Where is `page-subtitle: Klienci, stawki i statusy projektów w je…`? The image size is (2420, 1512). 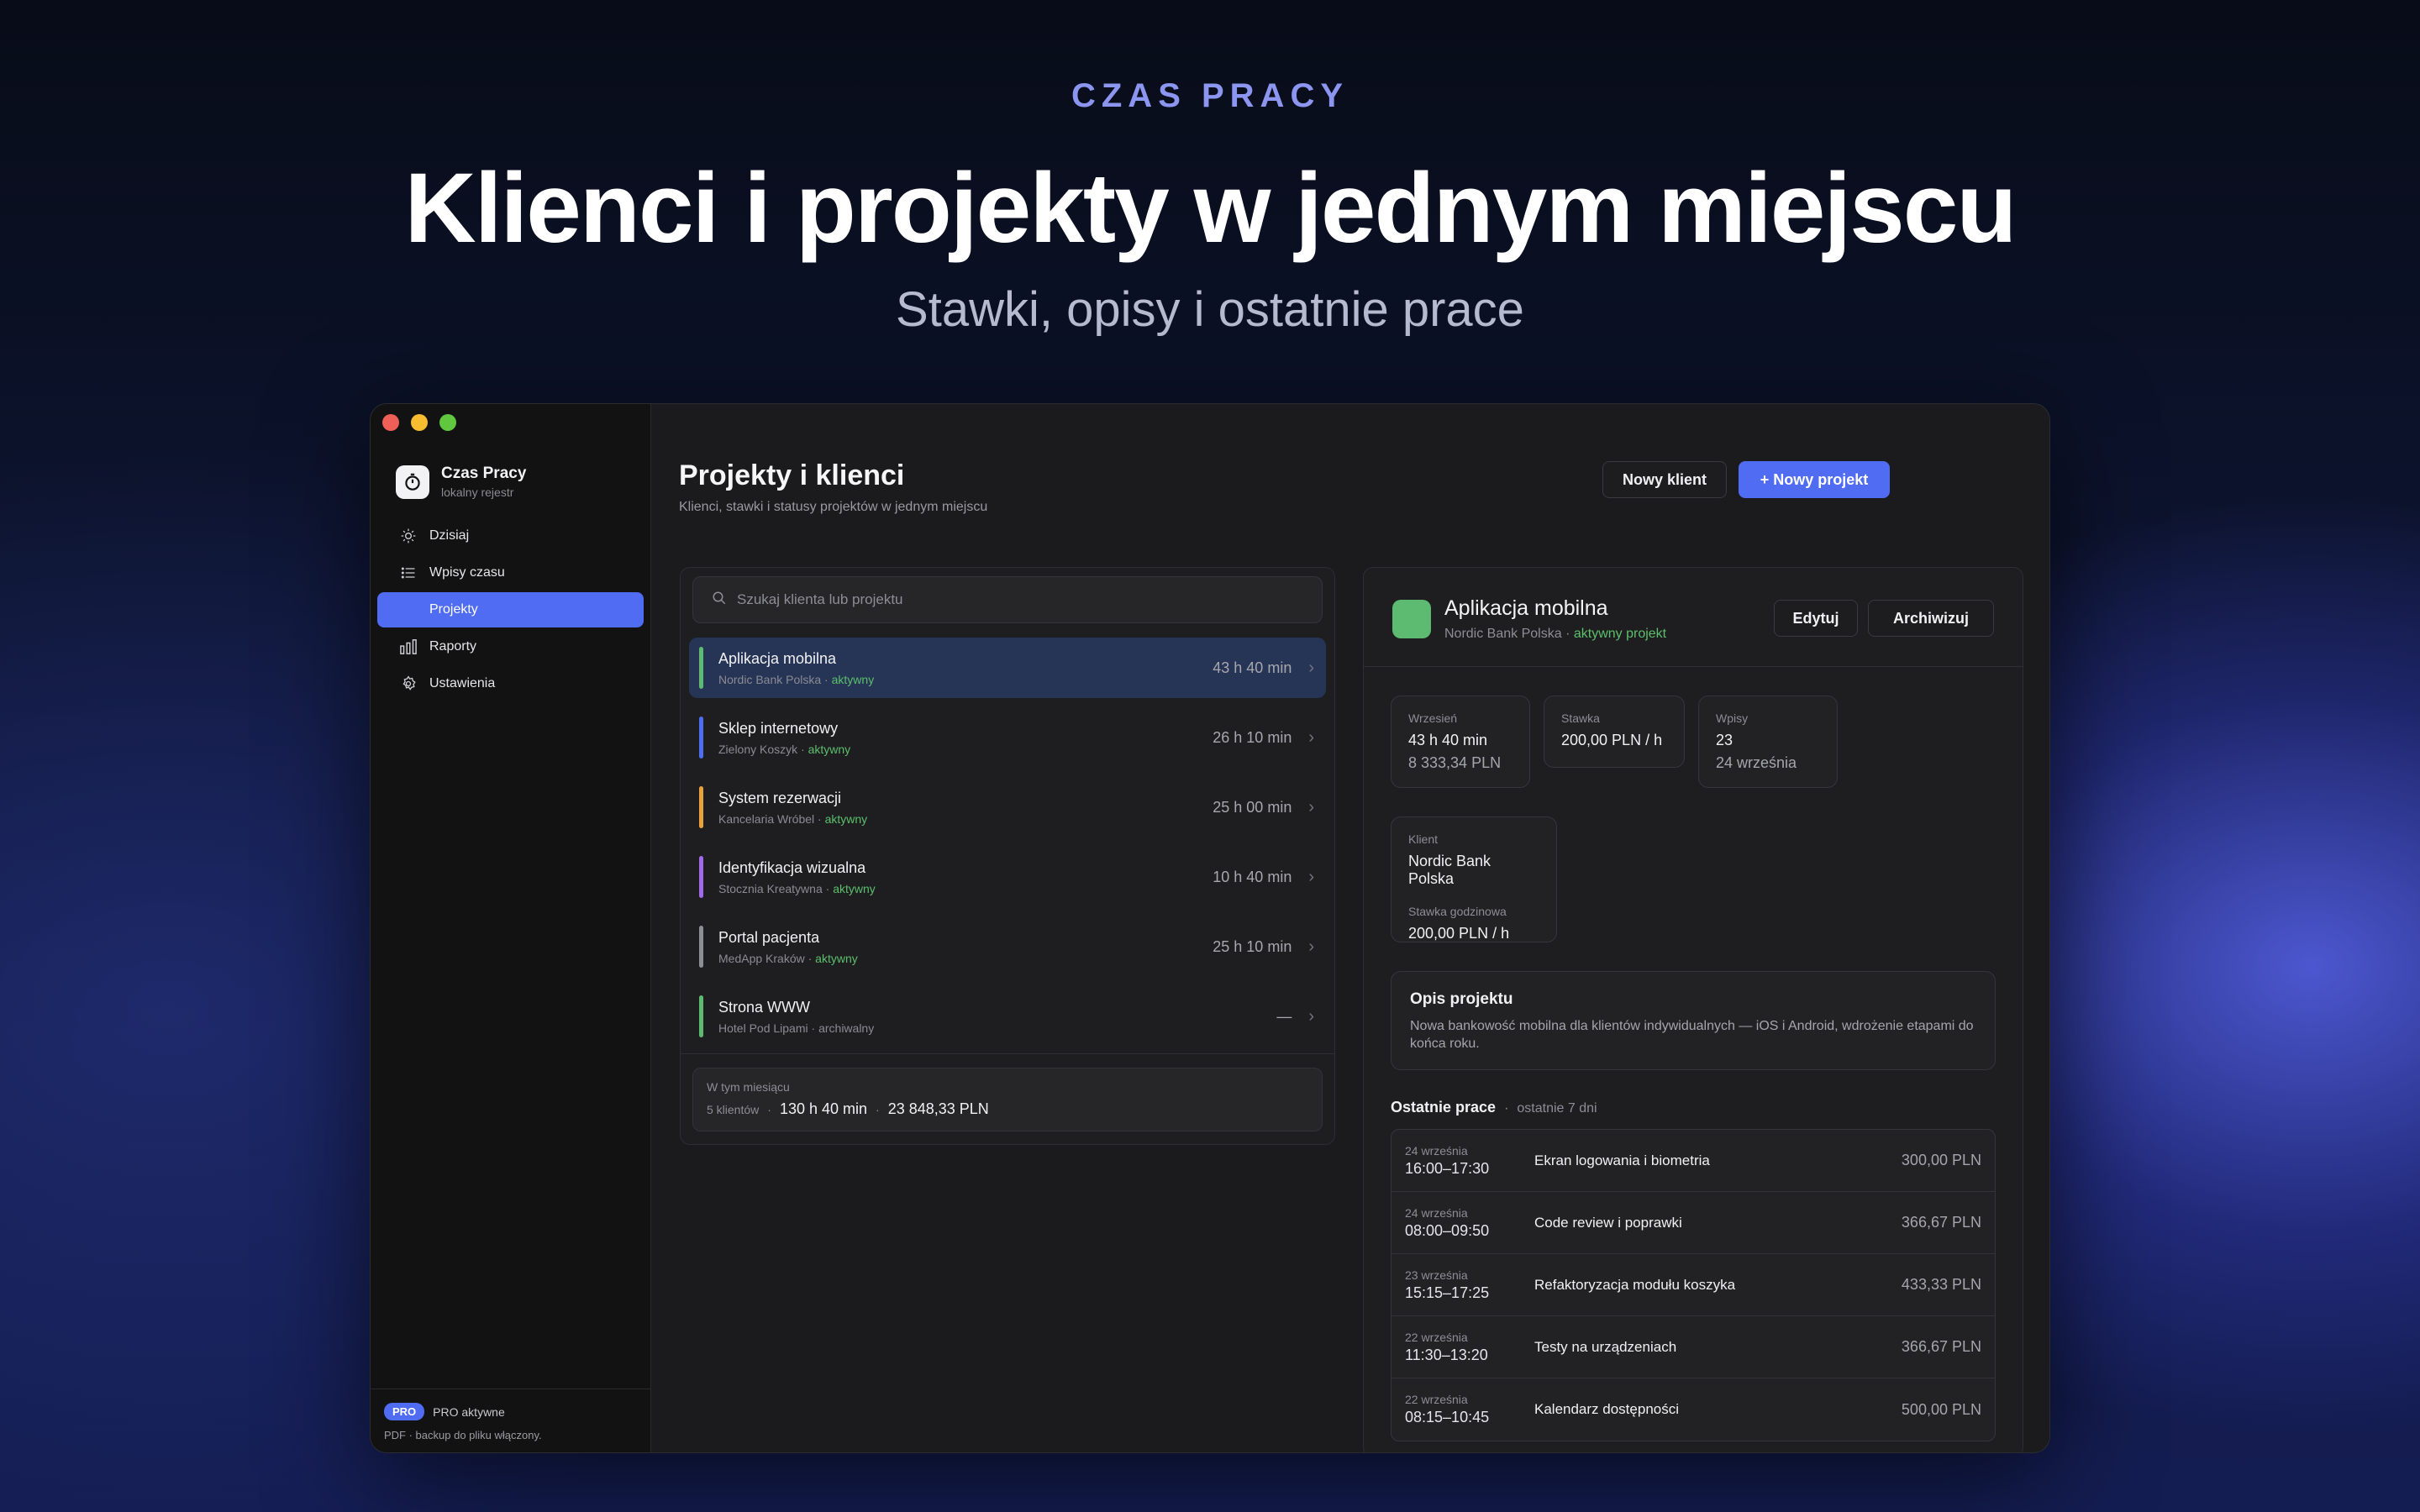
page-subtitle: Klienci, stawki i statusy projektów w je… is located at coordinates (833, 507).